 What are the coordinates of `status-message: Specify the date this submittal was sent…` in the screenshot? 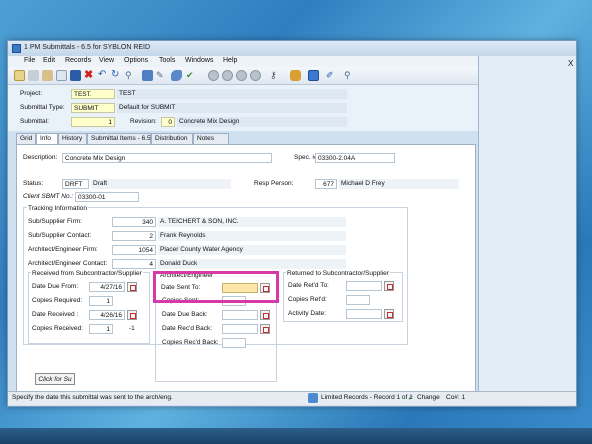 It's located at (92, 397).